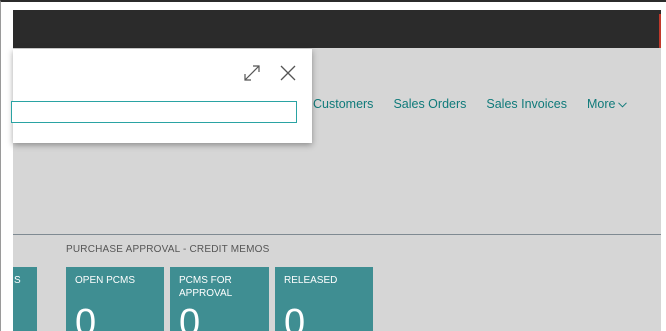 Image resolution: width=666 pixels, height=331 pixels. I want to click on cue-tile-open-pcms: OPEN PCMS 0, so click(115, 299).